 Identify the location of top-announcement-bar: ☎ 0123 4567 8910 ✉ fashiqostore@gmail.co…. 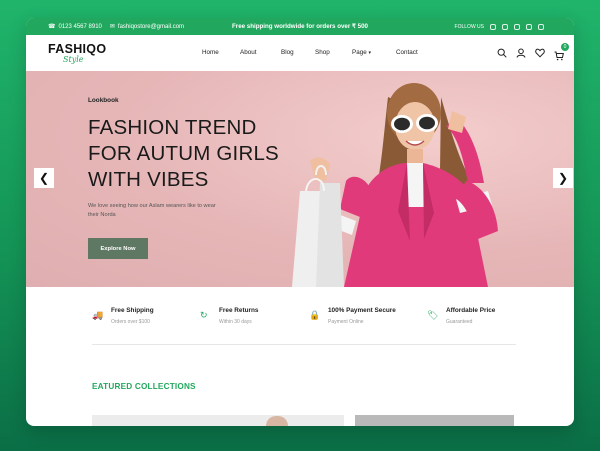
(300, 26).